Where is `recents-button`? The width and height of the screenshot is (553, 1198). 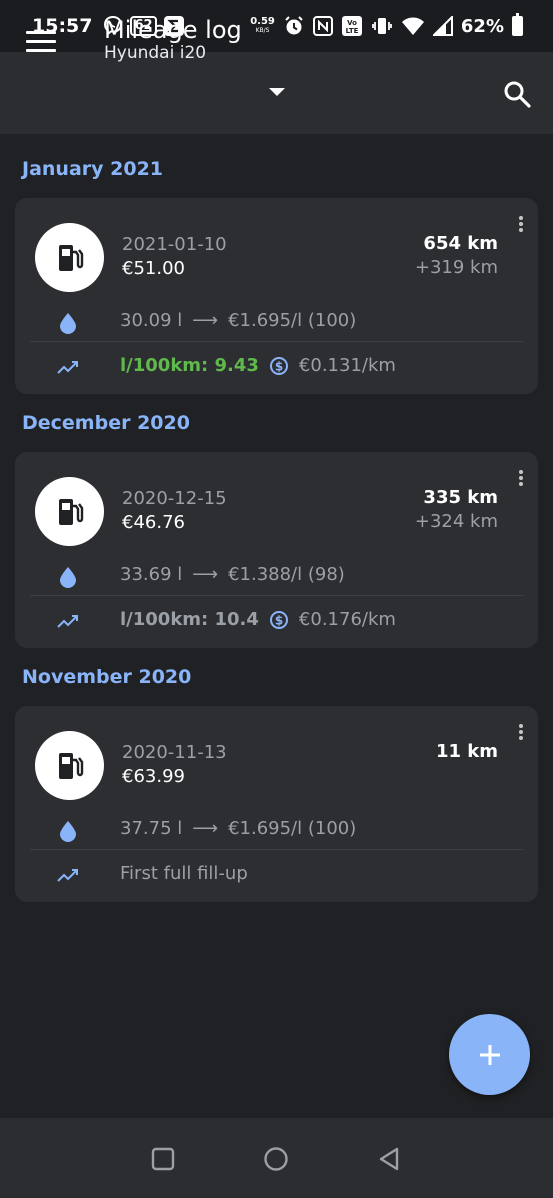 recents-button is located at coordinates (163, 1159).